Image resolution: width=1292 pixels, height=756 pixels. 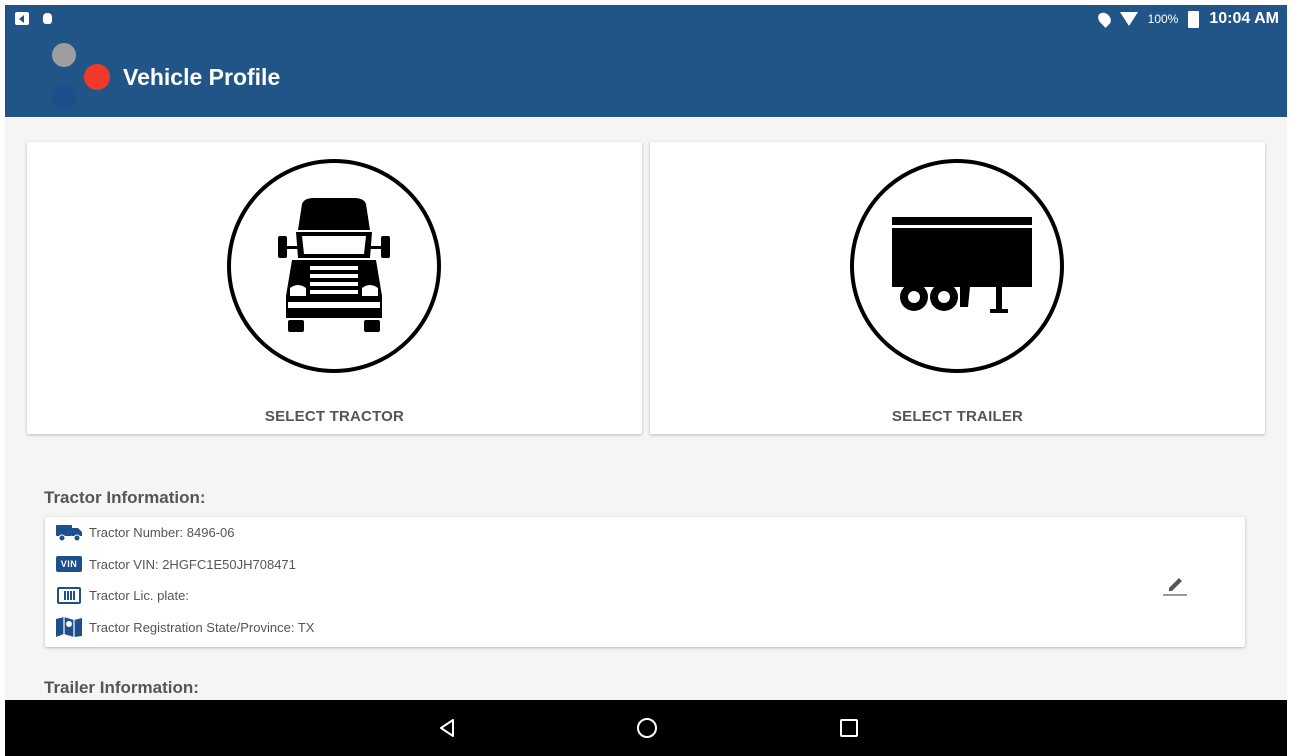 I want to click on battery-percent: 100%, so click(x=1163, y=19).